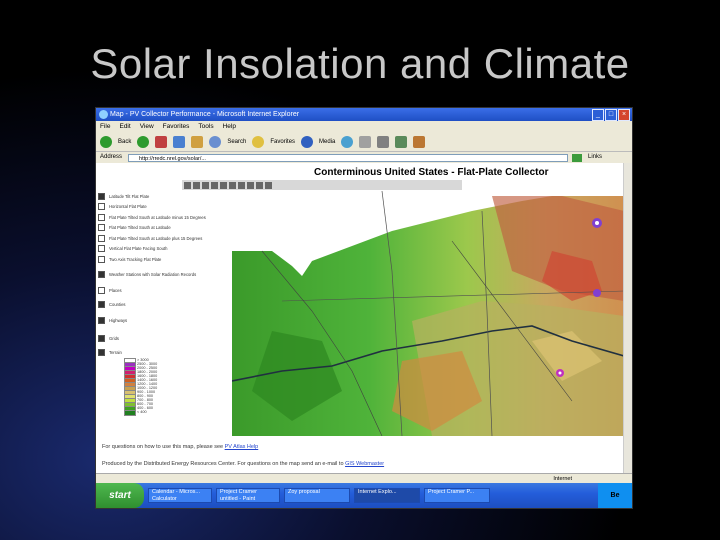 The height and width of the screenshot is (540, 720). Describe the element at coordinates (161, 141) in the screenshot. I see `stop-icon` at that location.